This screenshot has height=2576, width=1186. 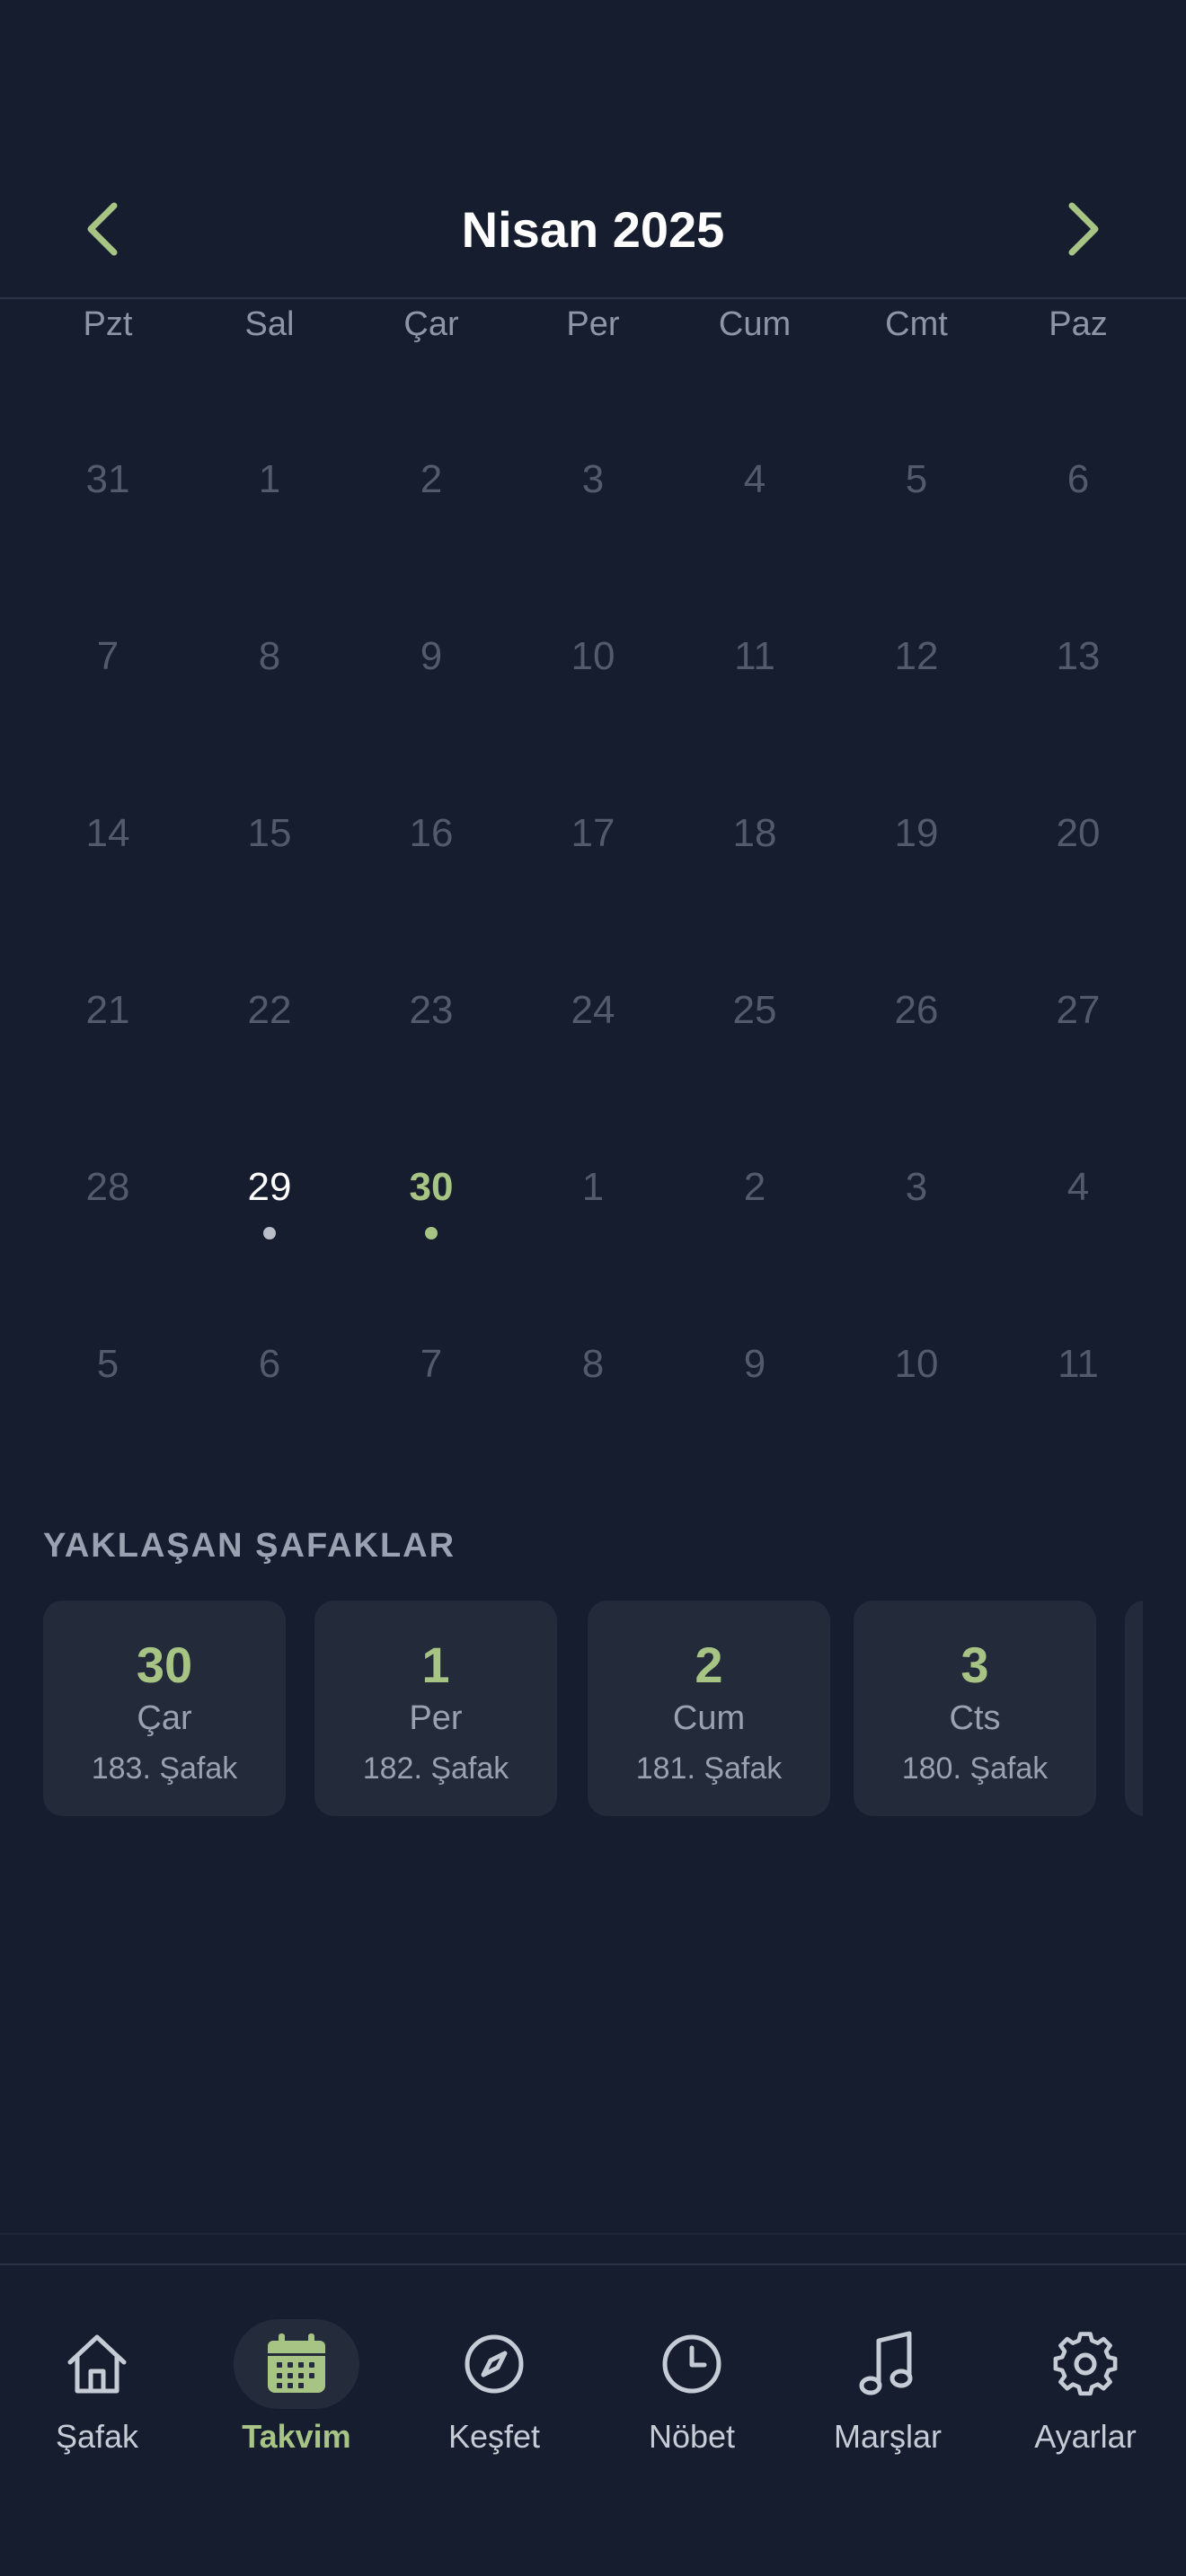 I want to click on next-month-button, so click(x=1082, y=229).